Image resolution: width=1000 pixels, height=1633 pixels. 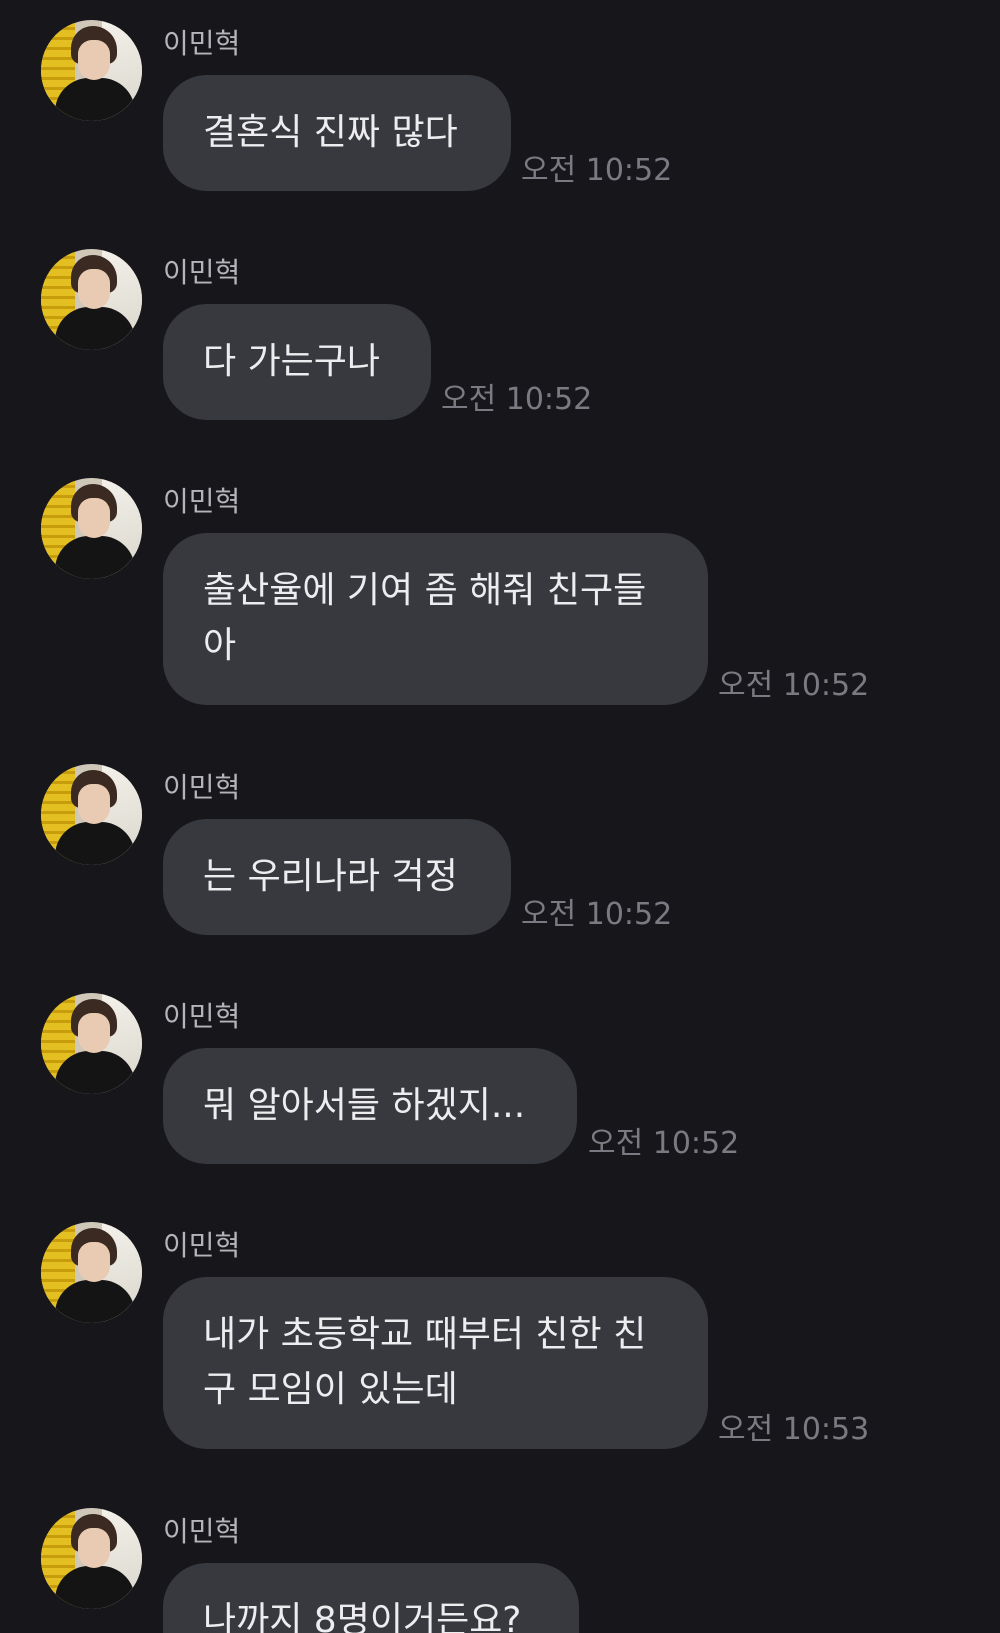 What do you see at coordinates (794, 1429) in the screenshot?
I see `message-time: 오전 10:53` at bounding box center [794, 1429].